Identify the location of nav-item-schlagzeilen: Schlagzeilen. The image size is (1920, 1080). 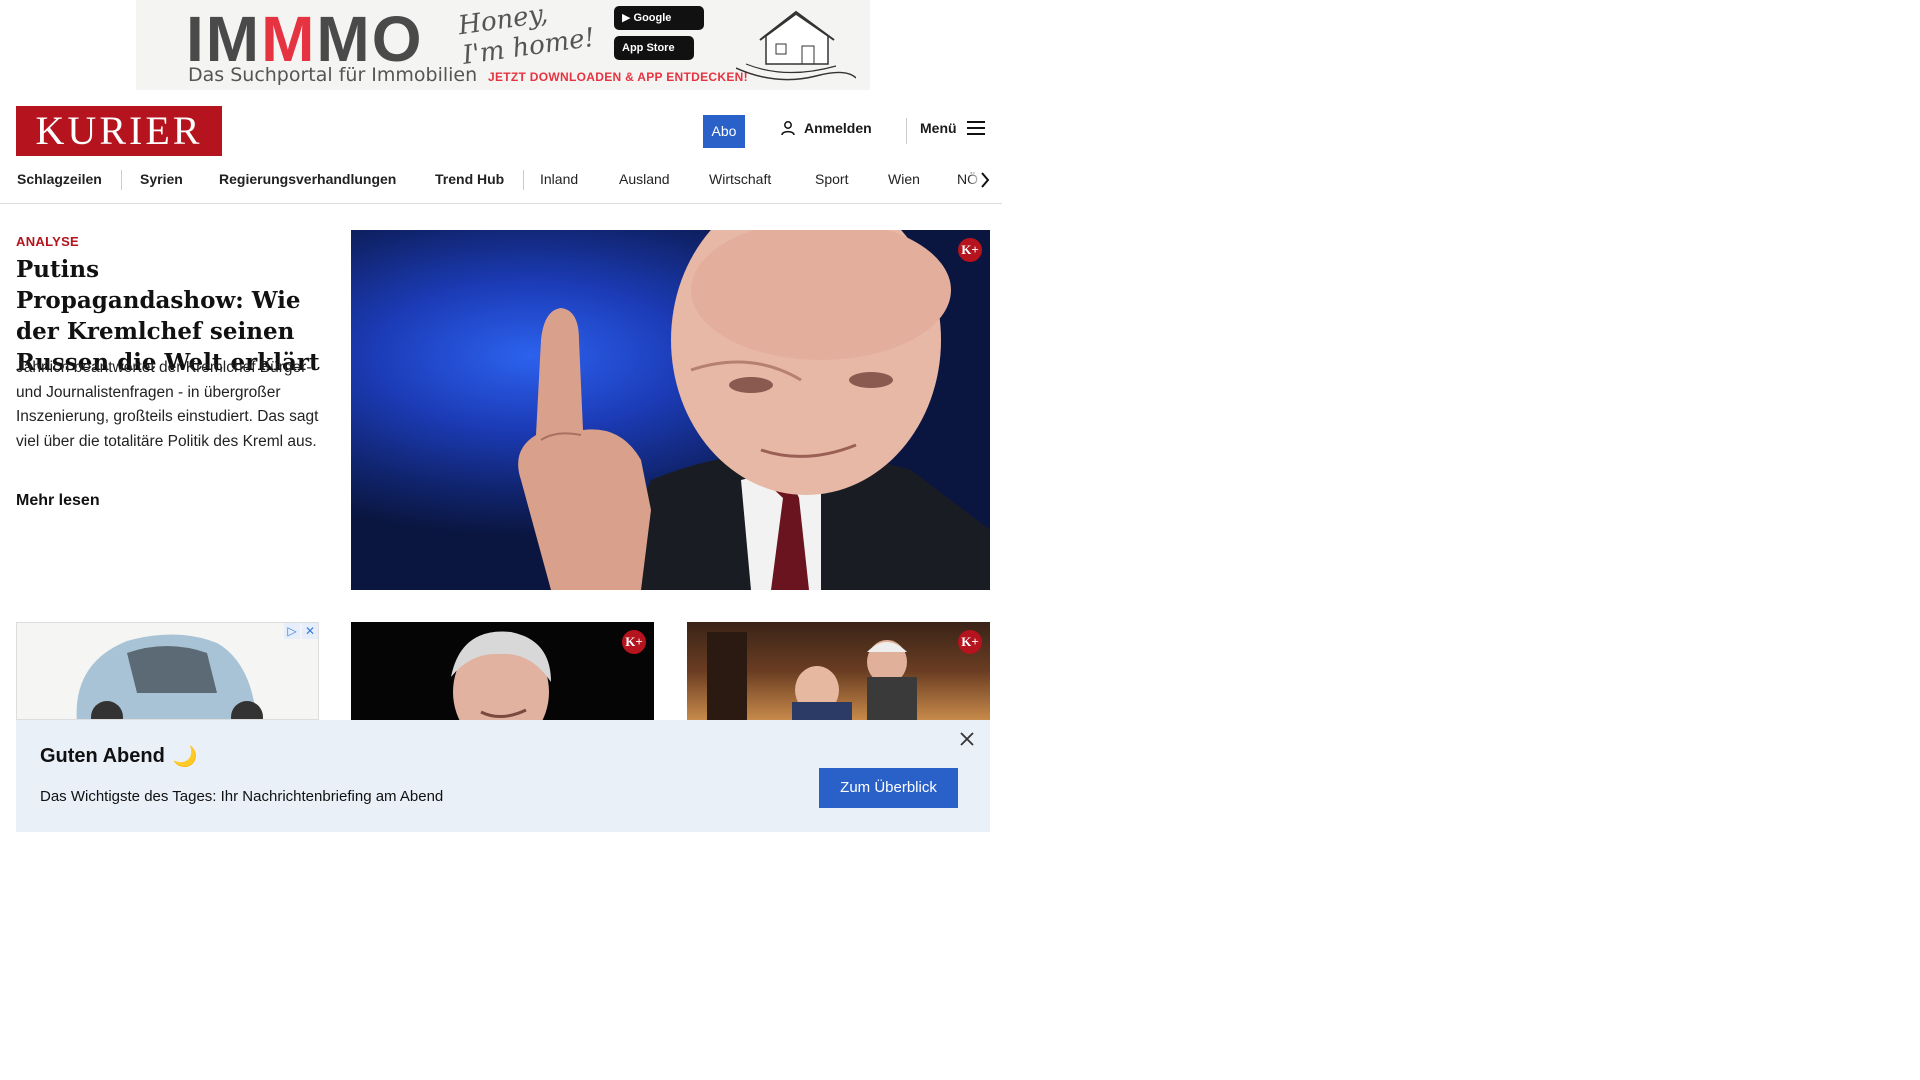
(59, 179).